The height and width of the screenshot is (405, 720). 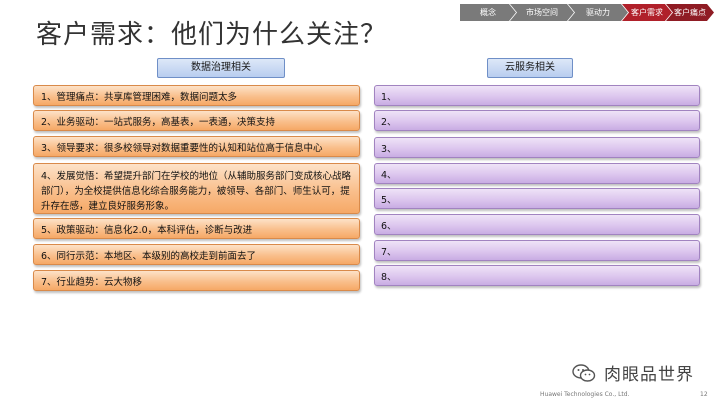 What do you see at coordinates (196, 228) in the screenshot?
I see `need-item-5: 5、政策驱动：信息化2.0，本科评估，诊断与改进` at bounding box center [196, 228].